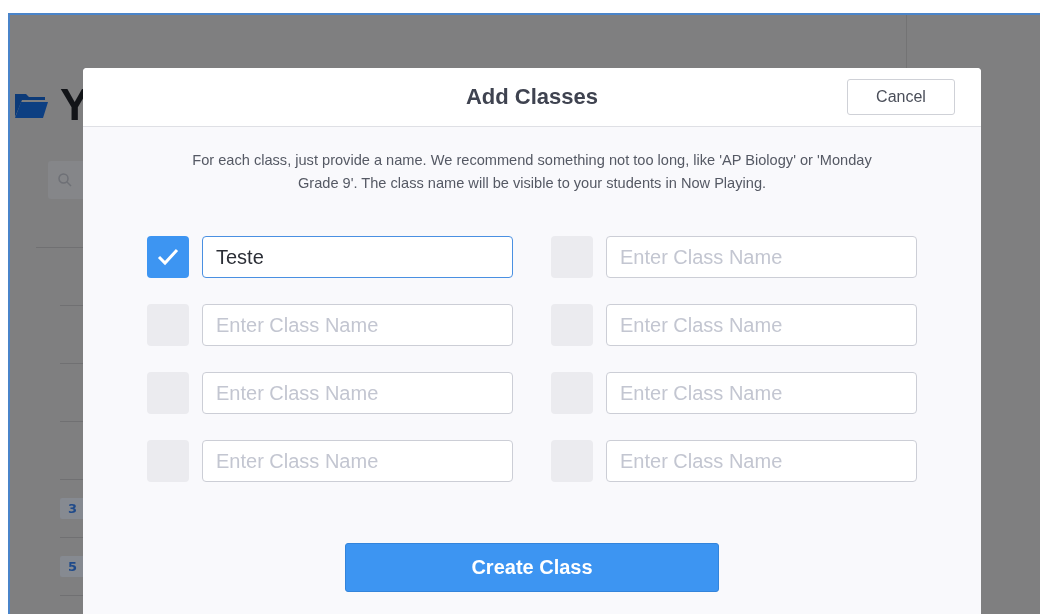 The image size is (1040, 614). I want to click on checkbox, so click(168, 257).